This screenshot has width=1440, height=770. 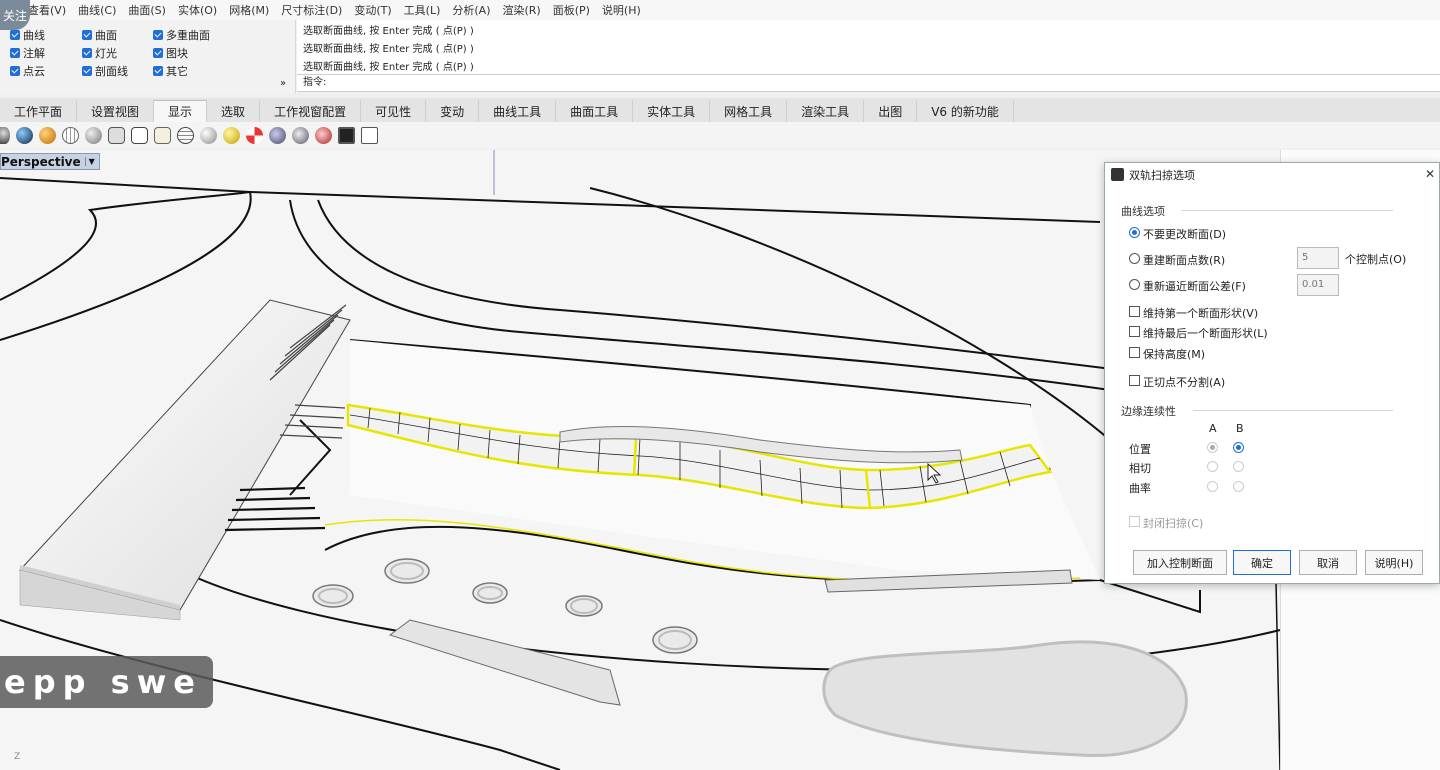 I want to click on checkbox-maintain-last, so click(x=1134, y=331).